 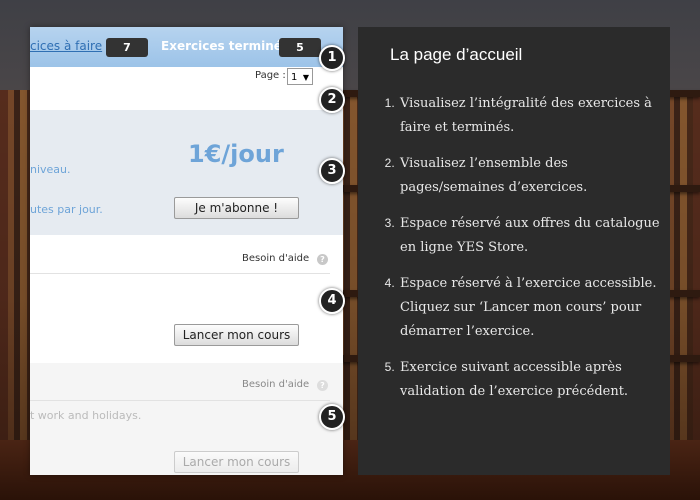 What do you see at coordinates (300, 47) in the screenshot?
I see `done-count-badge: 5` at bounding box center [300, 47].